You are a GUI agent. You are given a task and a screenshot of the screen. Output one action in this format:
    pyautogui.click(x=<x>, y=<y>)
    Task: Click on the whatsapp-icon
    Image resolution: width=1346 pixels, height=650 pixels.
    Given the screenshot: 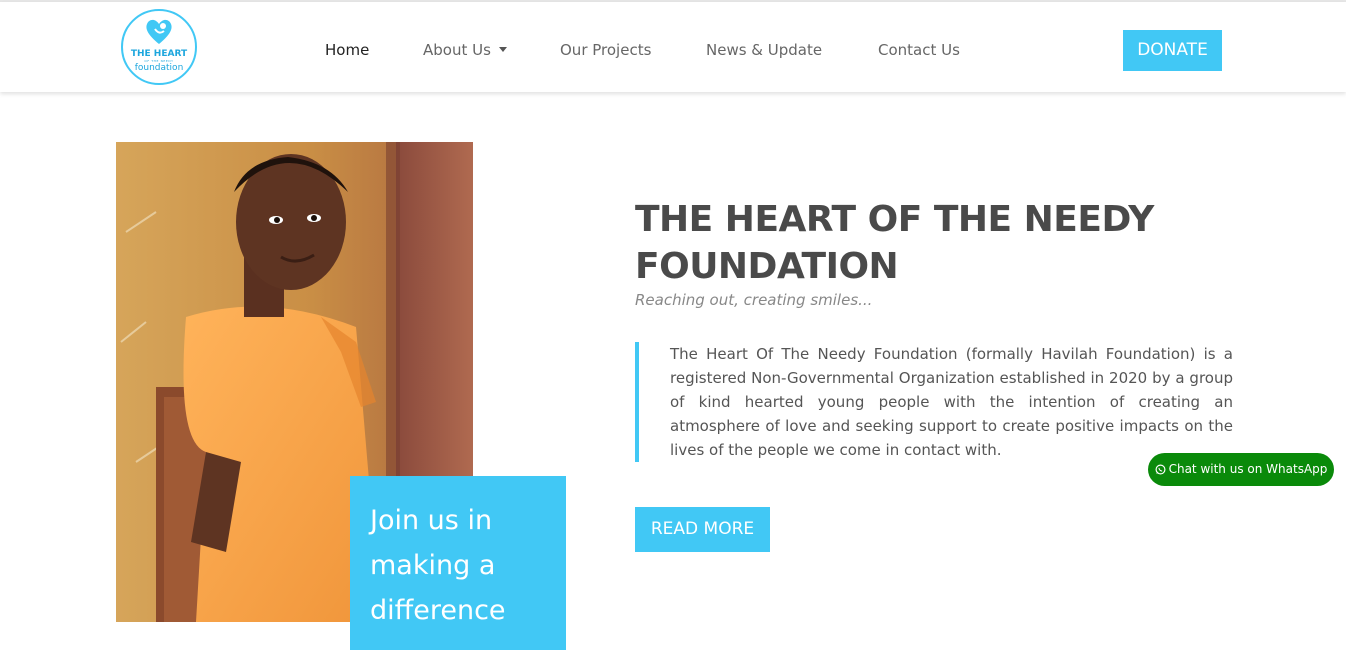 What is the action you would take?
    pyautogui.click(x=1160, y=469)
    